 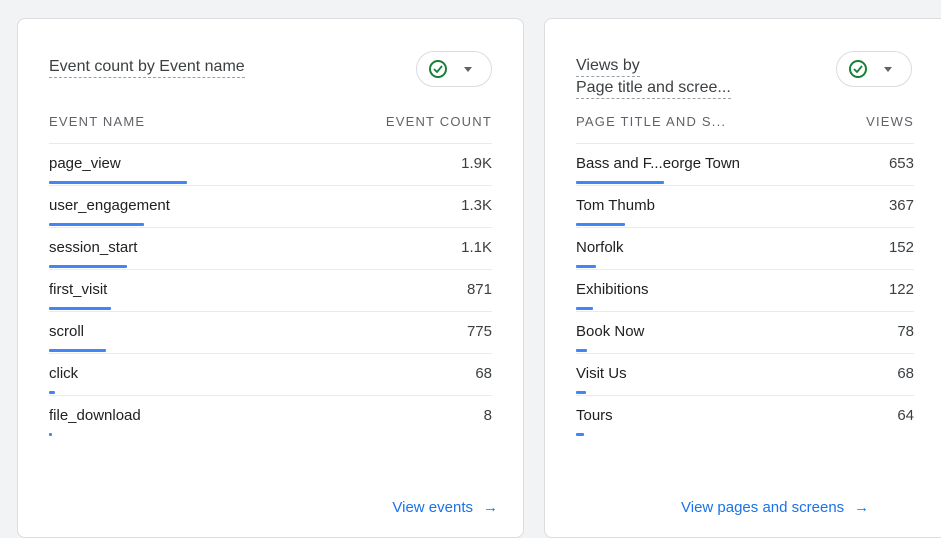 What do you see at coordinates (270, 375) in the screenshot?
I see `table-row: click 68` at bounding box center [270, 375].